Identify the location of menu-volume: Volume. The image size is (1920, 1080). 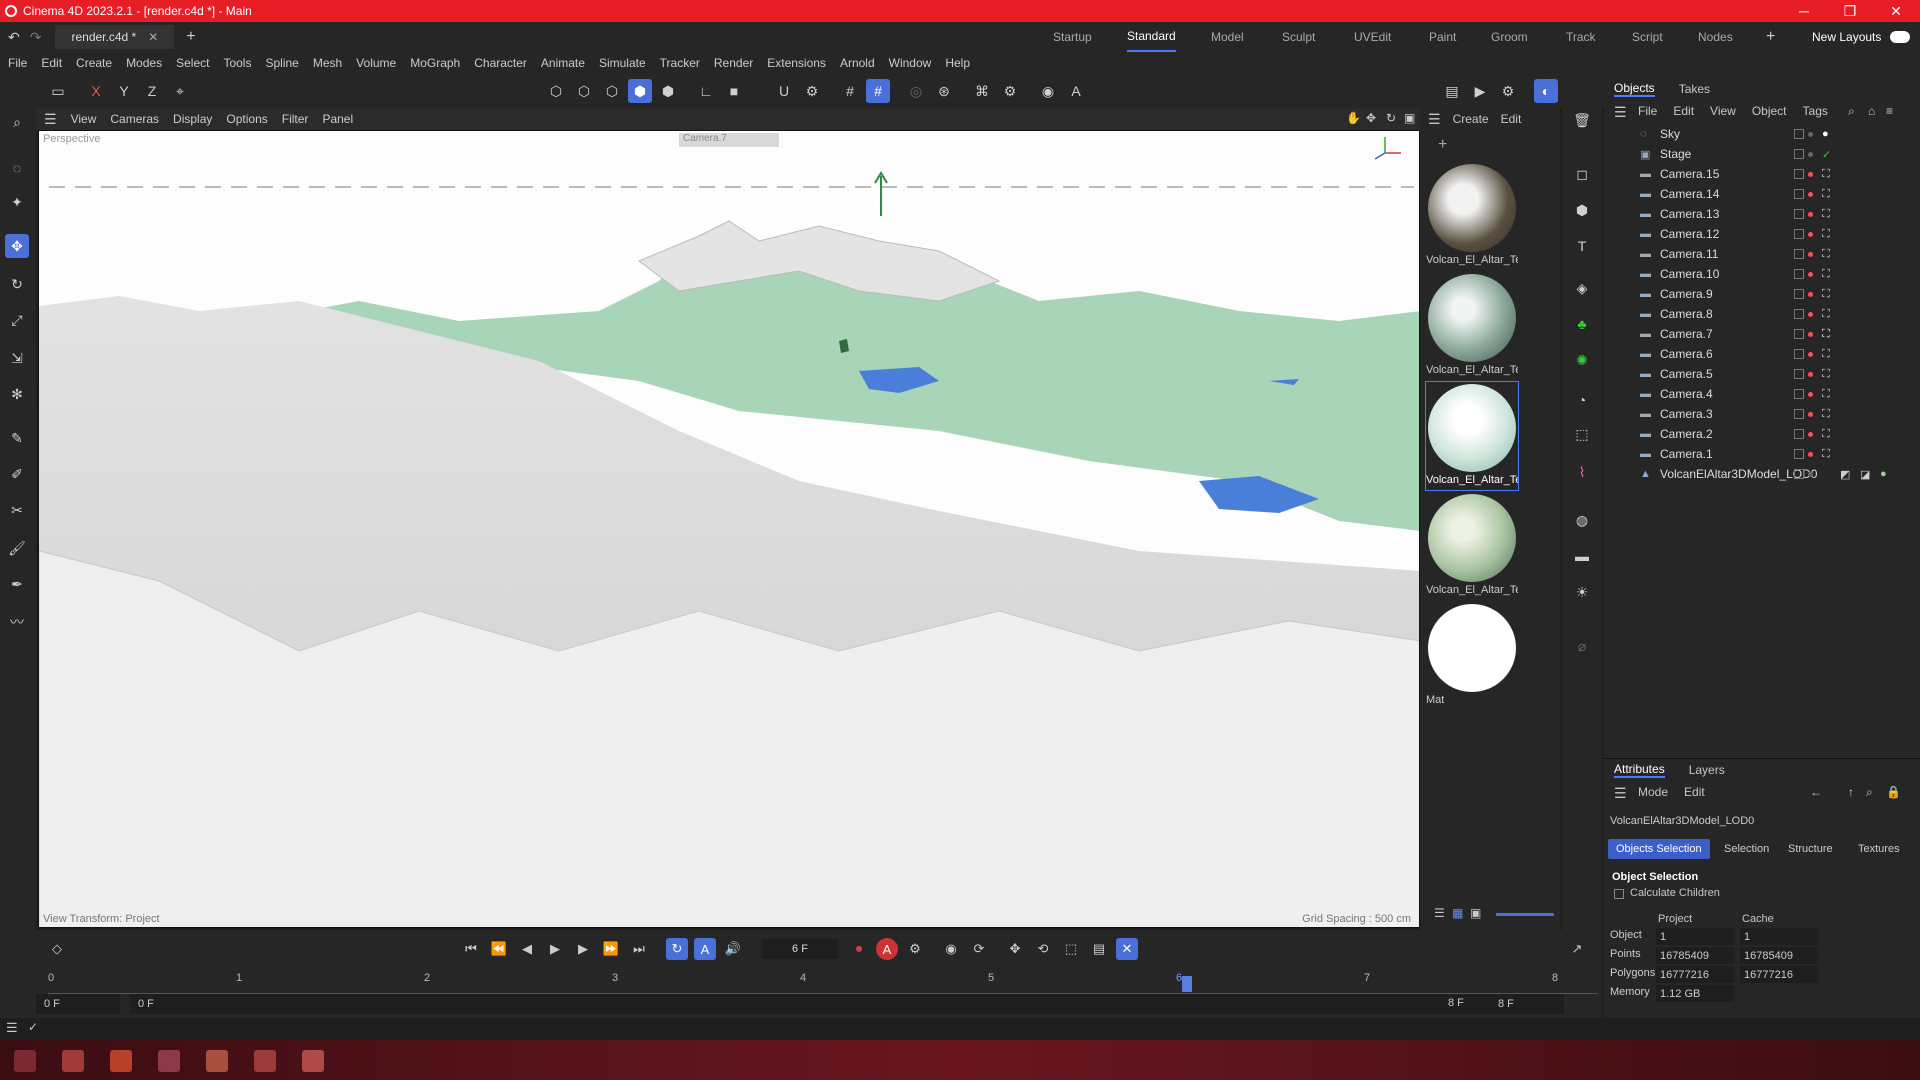
(376, 63).